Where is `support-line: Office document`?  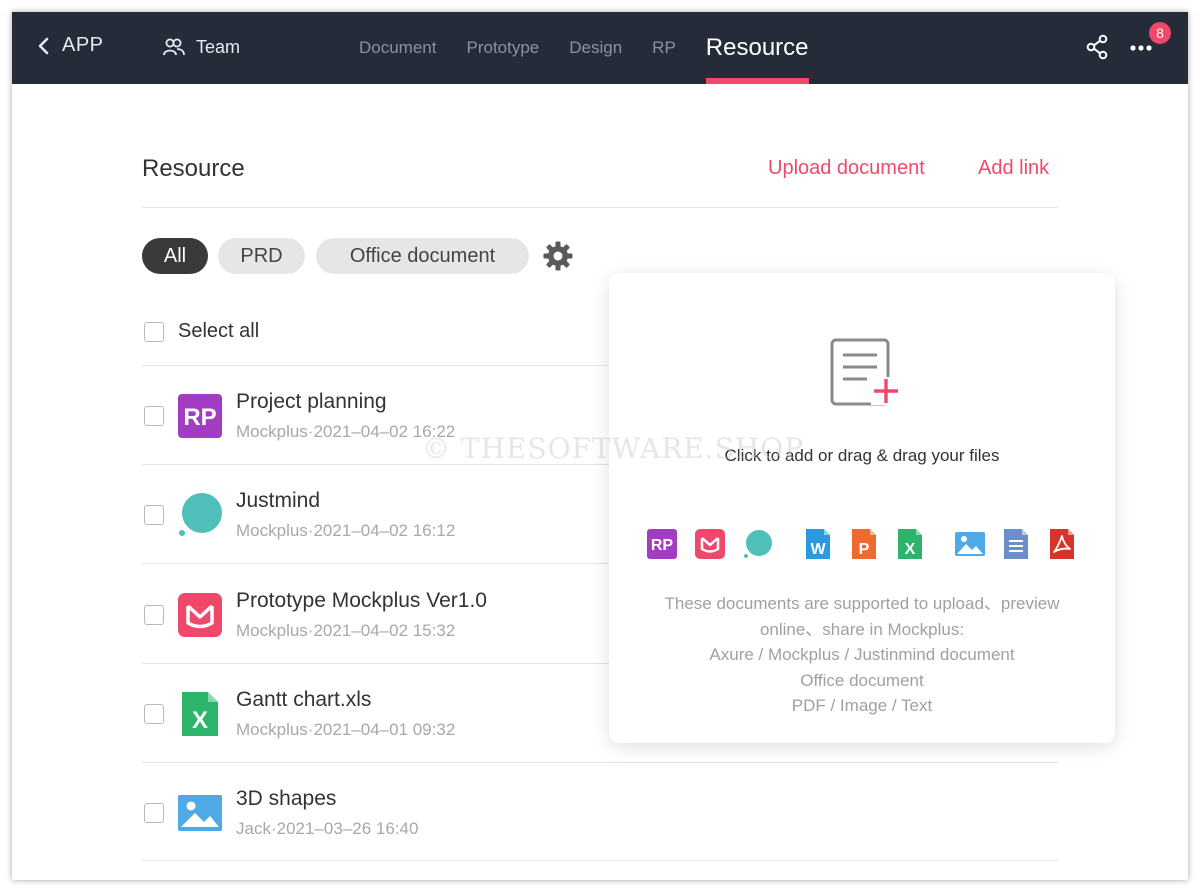
support-line: Office document is located at coordinates (862, 680).